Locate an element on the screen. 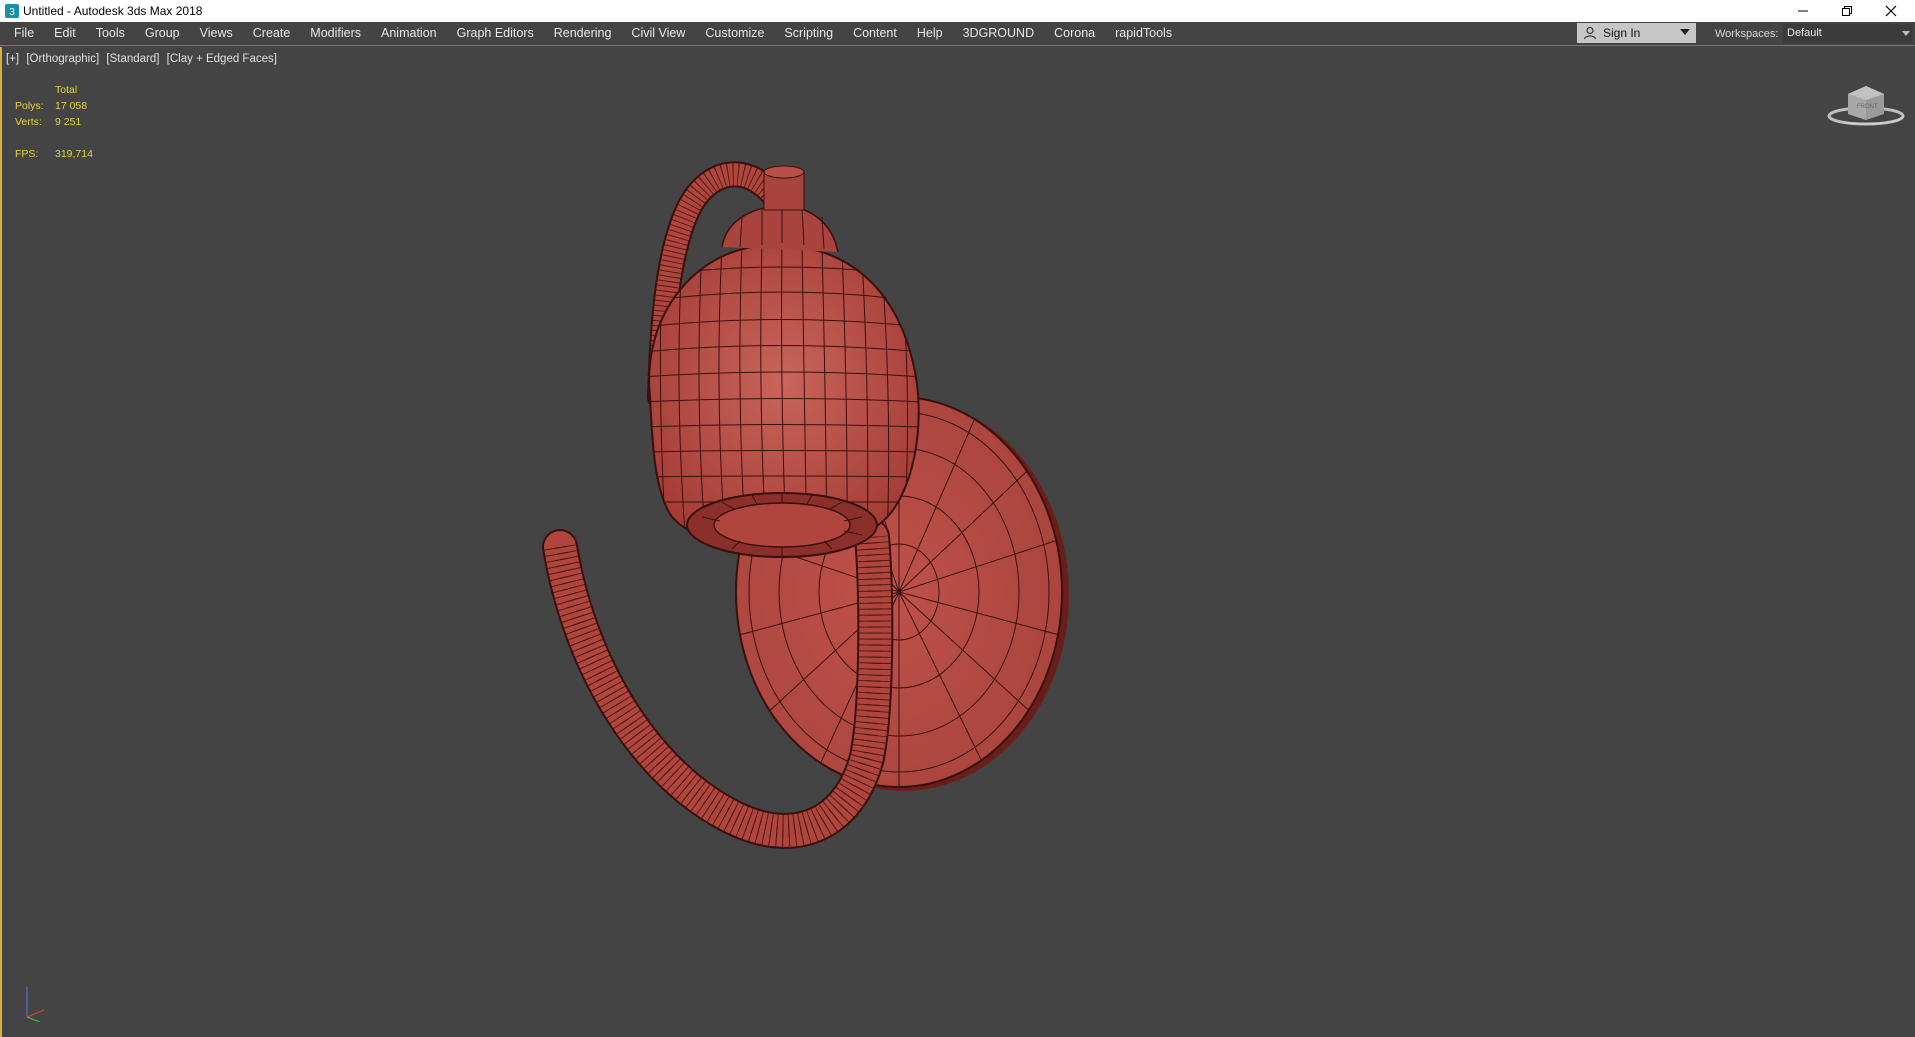 This screenshot has width=1915, height=1037. polys-value: 17 058 is located at coordinates (71, 106).